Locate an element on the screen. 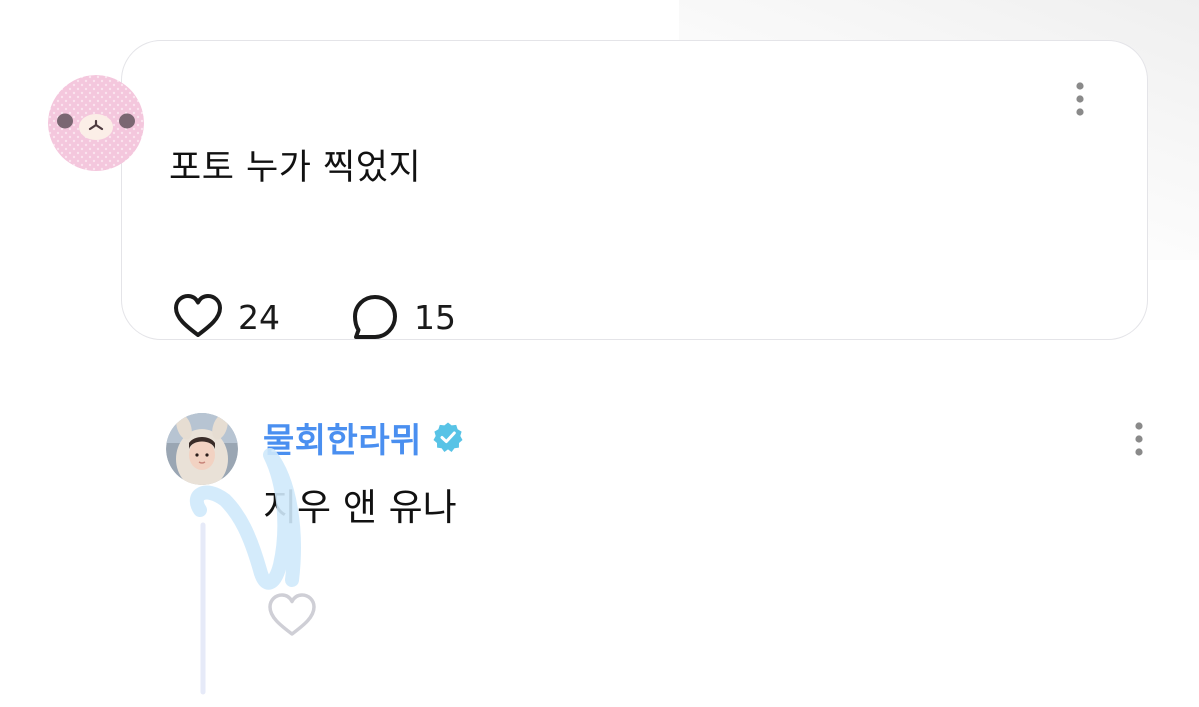 The image size is (1199, 707). comment-count: 15 is located at coordinates (435, 317).